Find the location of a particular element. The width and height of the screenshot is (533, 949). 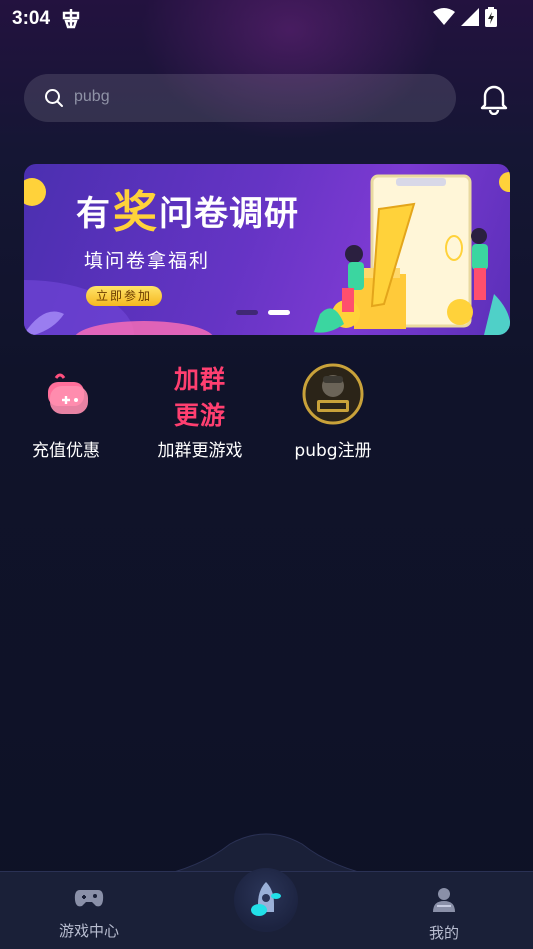

shortcut-label: pubg注册 is located at coordinates (333, 451).